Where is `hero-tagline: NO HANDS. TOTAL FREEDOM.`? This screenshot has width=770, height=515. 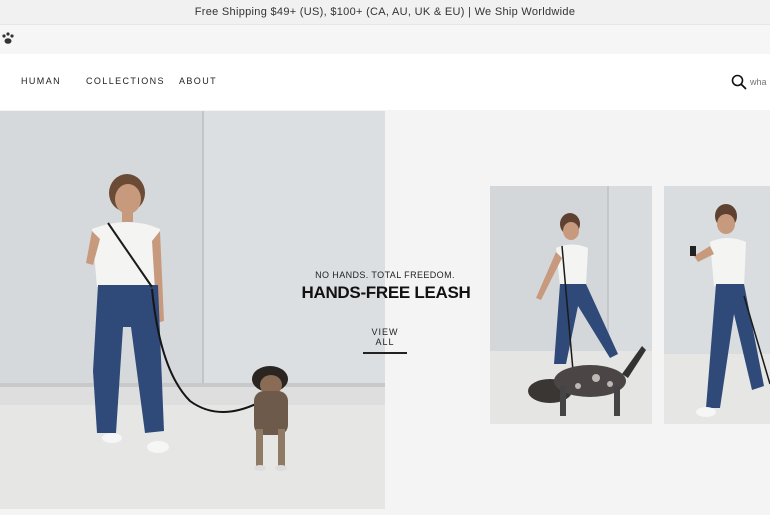 hero-tagline: NO HANDS. TOTAL FREEDOM. is located at coordinates (385, 275).